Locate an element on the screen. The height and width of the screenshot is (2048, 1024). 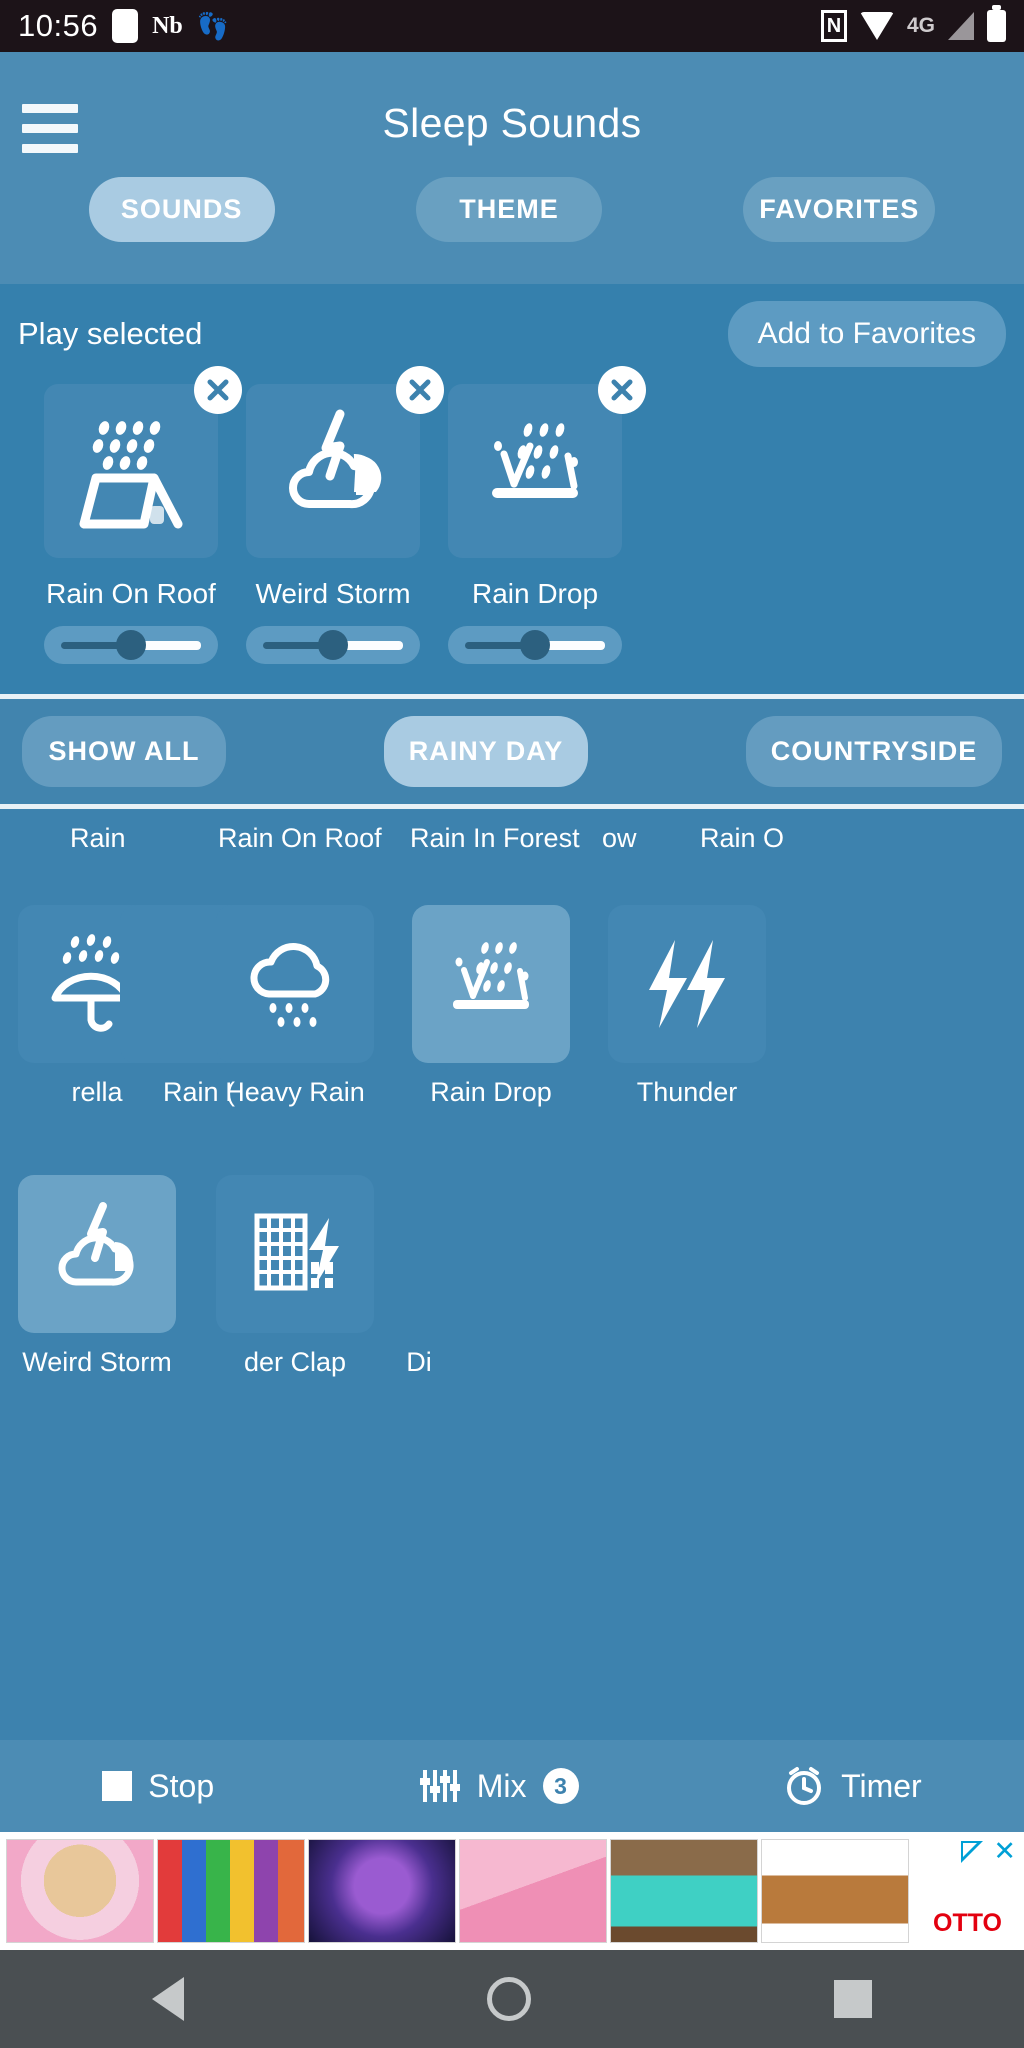
sound-tile-partial: Di is located at coordinates (419, 1276).